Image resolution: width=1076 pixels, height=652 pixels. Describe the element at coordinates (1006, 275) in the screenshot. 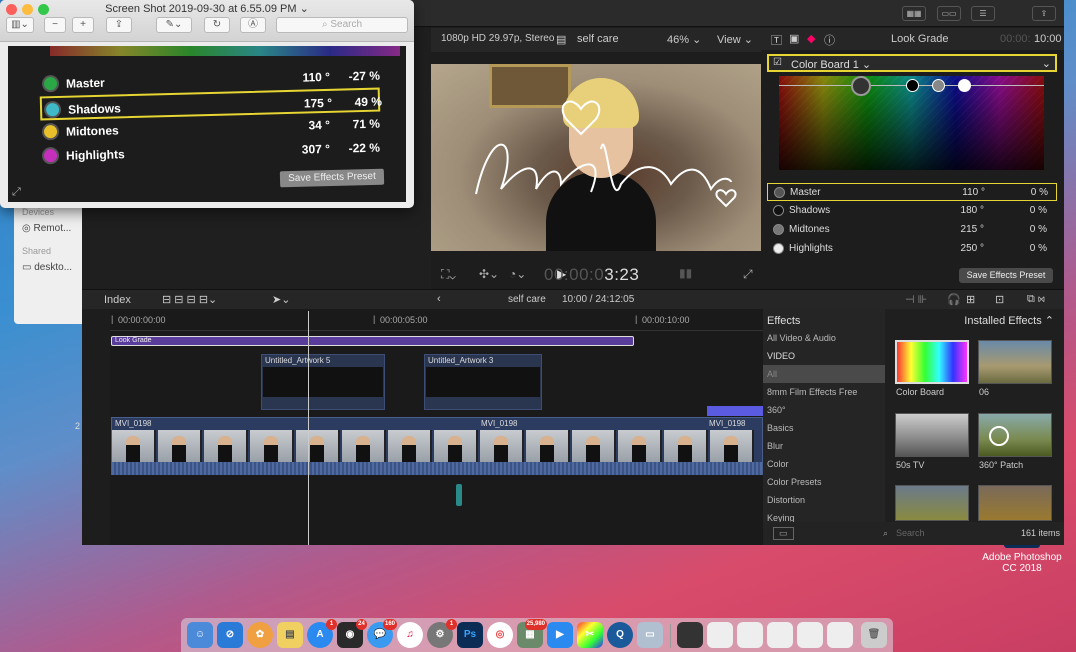

I see `save-effects-preset-button: Save Effects Preset` at that location.